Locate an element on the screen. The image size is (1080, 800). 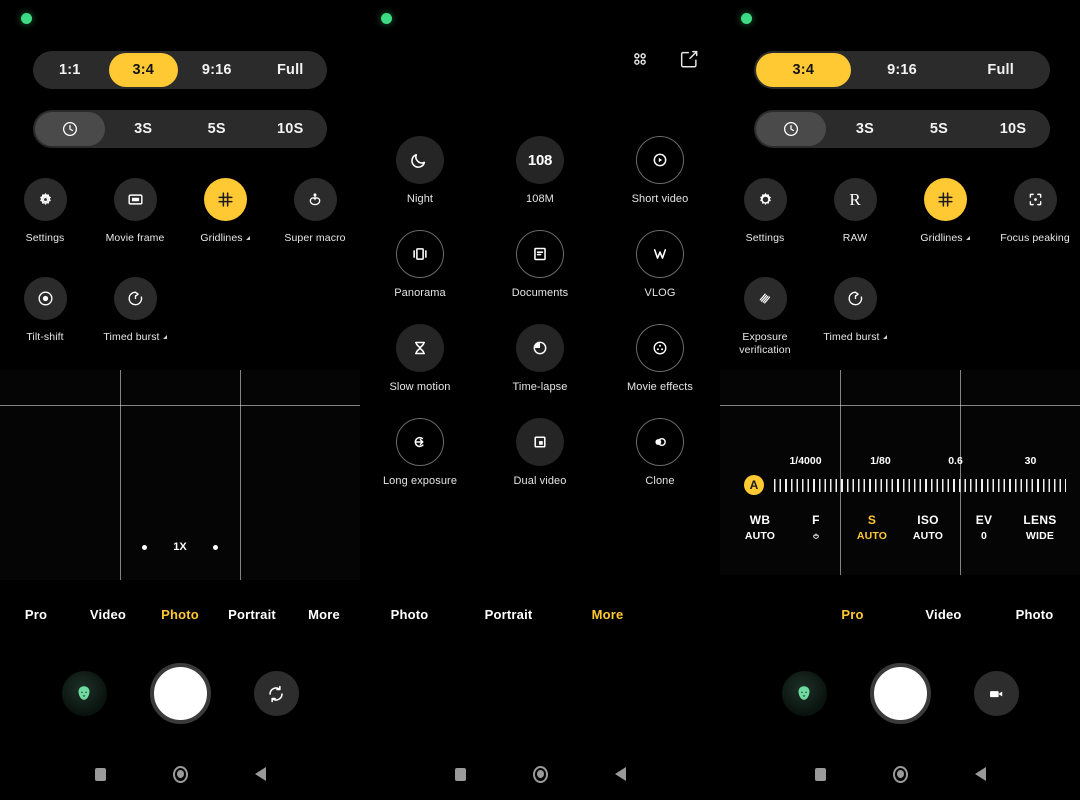
mode-documents: Documents is located at coordinates (540, 264).